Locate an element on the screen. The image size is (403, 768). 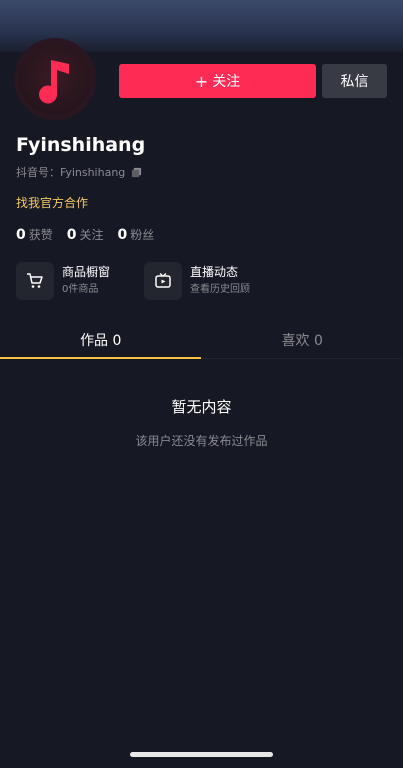
live-activity-title: 直播动态 is located at coordinates (214, 272).